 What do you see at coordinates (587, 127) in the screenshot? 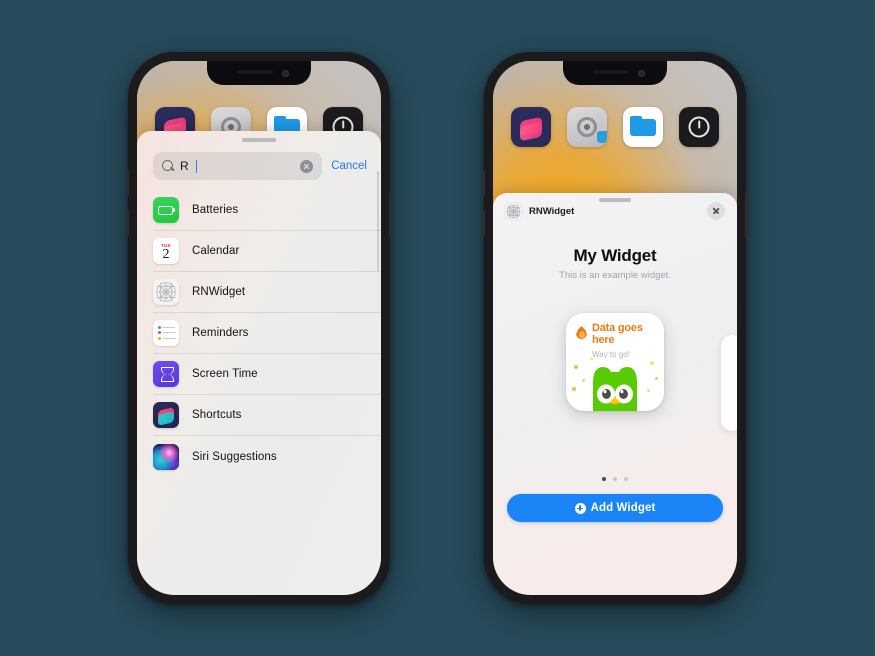
I see `settings-app-icon` at bounding box center [587, 127].